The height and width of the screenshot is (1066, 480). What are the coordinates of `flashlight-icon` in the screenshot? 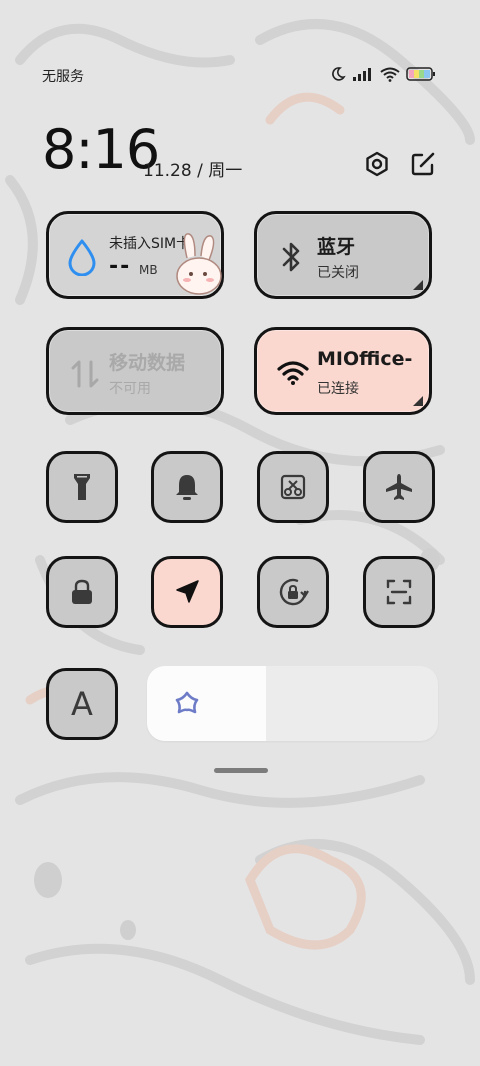 It's located at (82, 487).